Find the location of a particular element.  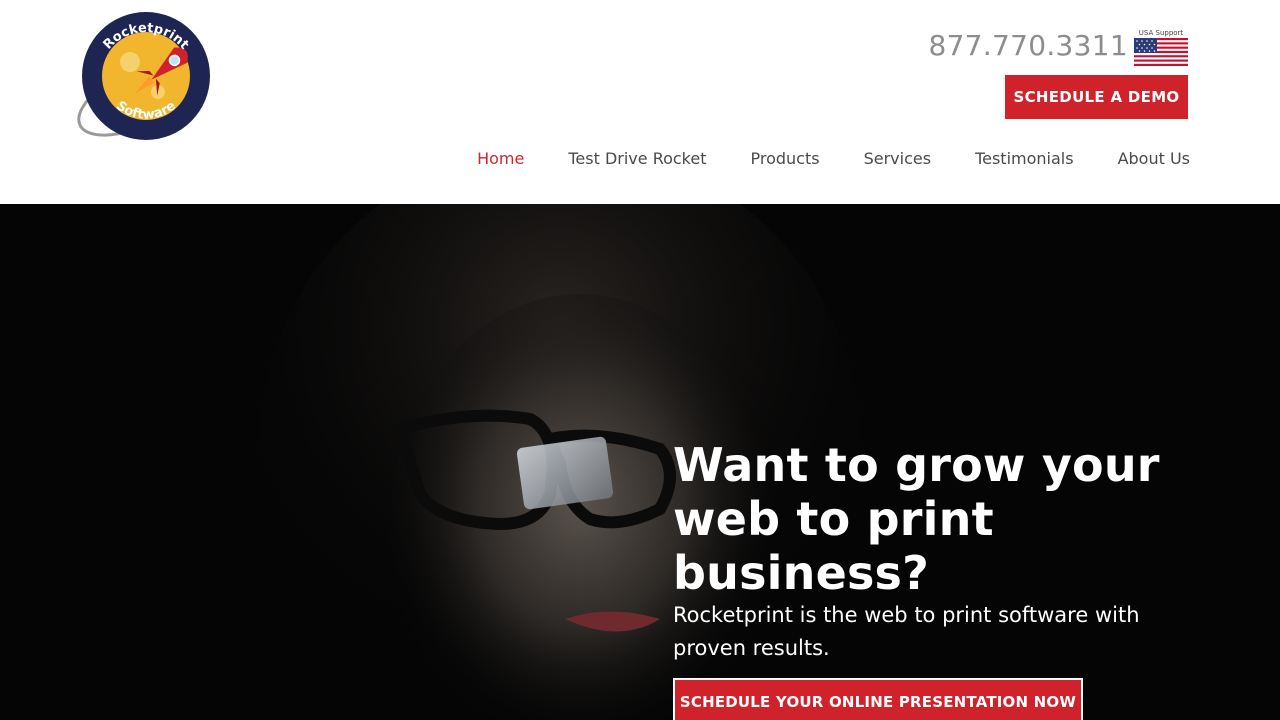

usa-flag-icon is located at coordinates (1161, 52).